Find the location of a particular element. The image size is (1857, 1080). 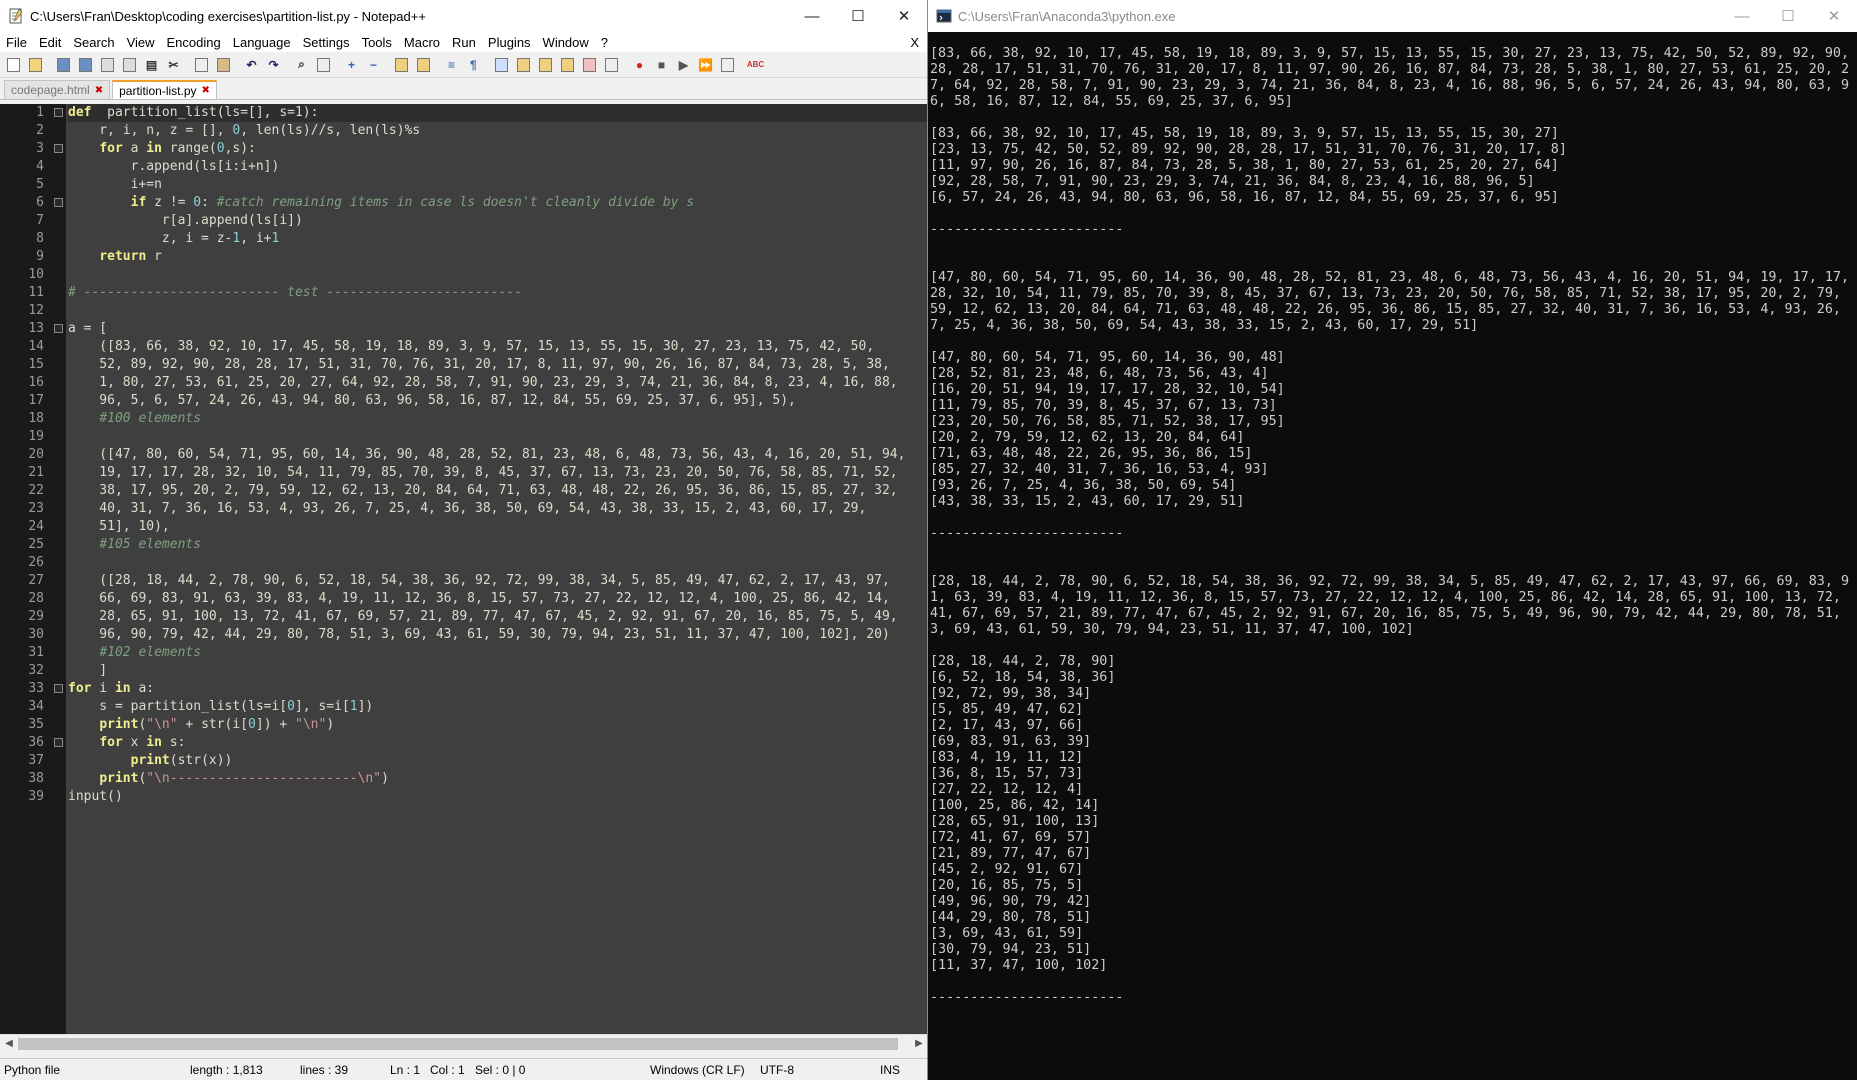

code-line: s = partition_list(ls=i[0], s=i[1]) is located at coordinates (497, 707).